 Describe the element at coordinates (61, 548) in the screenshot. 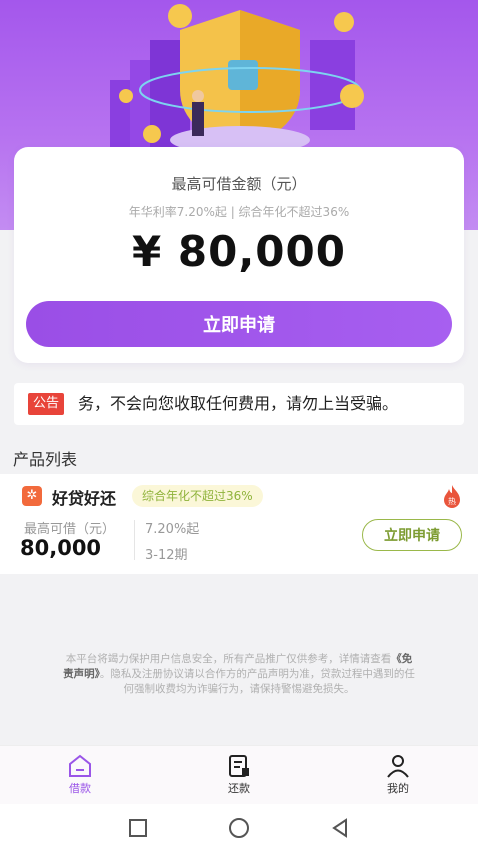

I see `product-amount: 80,000` at that location.